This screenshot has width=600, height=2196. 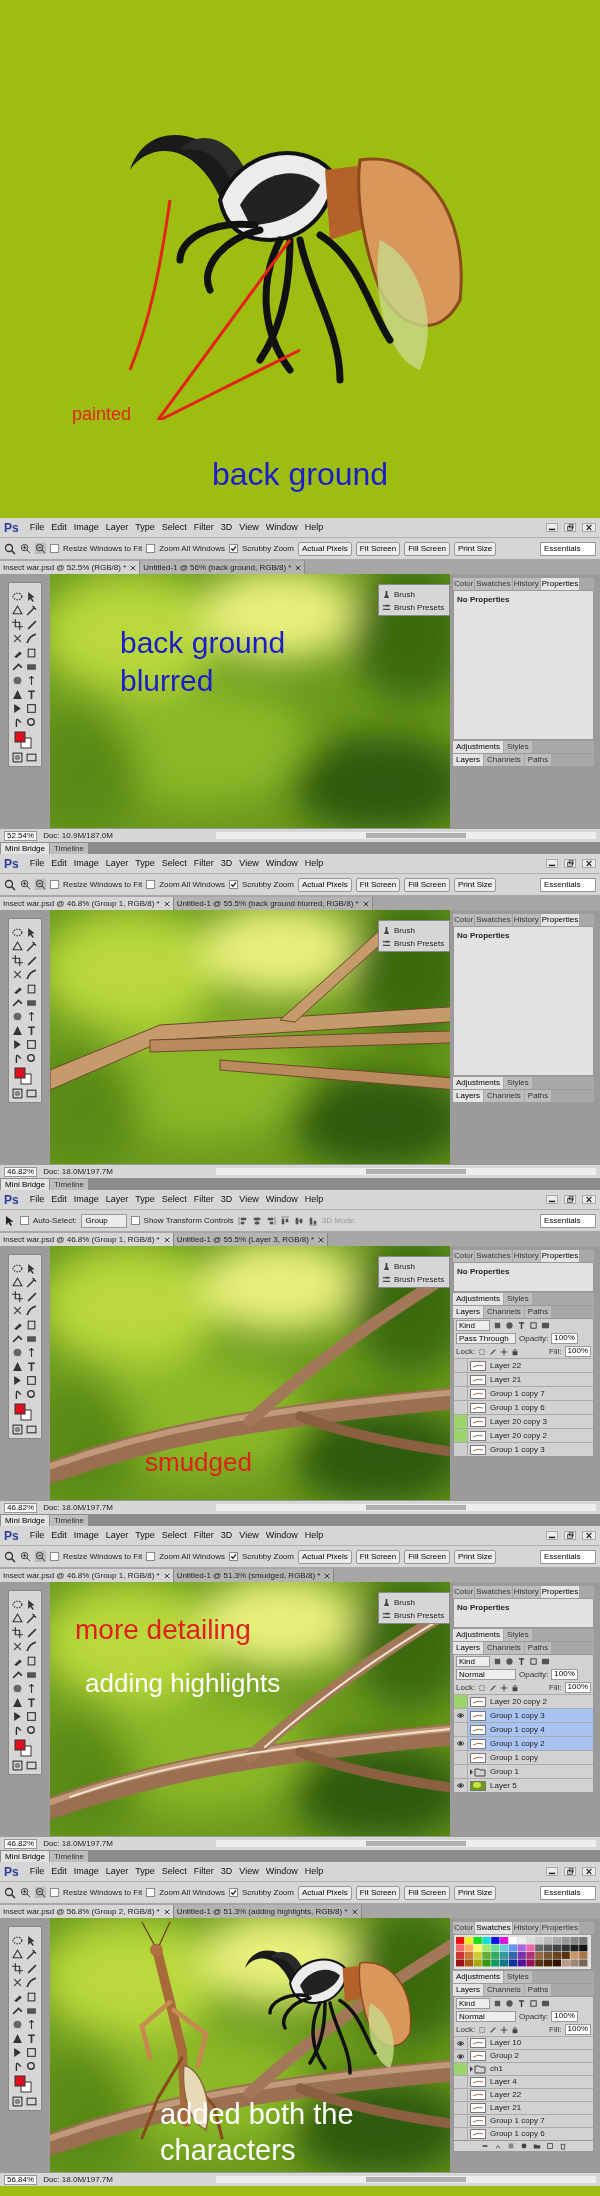 What do you see at coordinates (478, 1083) in the screenshot?
I see `panel-tab: Adjustments` at bounding box center [478, 1083].